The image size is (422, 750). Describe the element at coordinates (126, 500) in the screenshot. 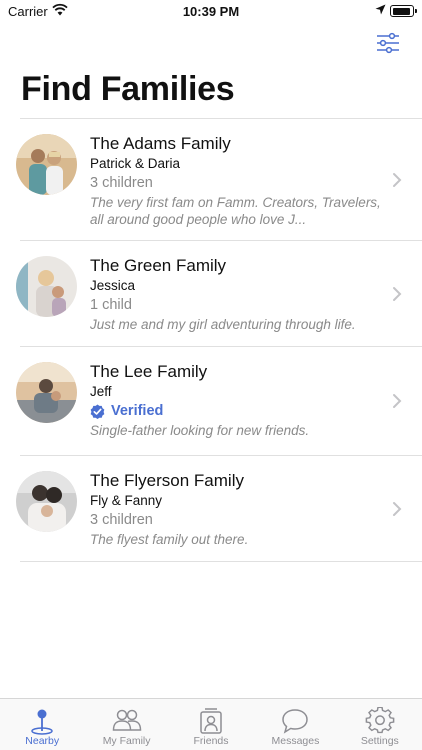

I see `family-parents: Fly & Fanny` at that location.